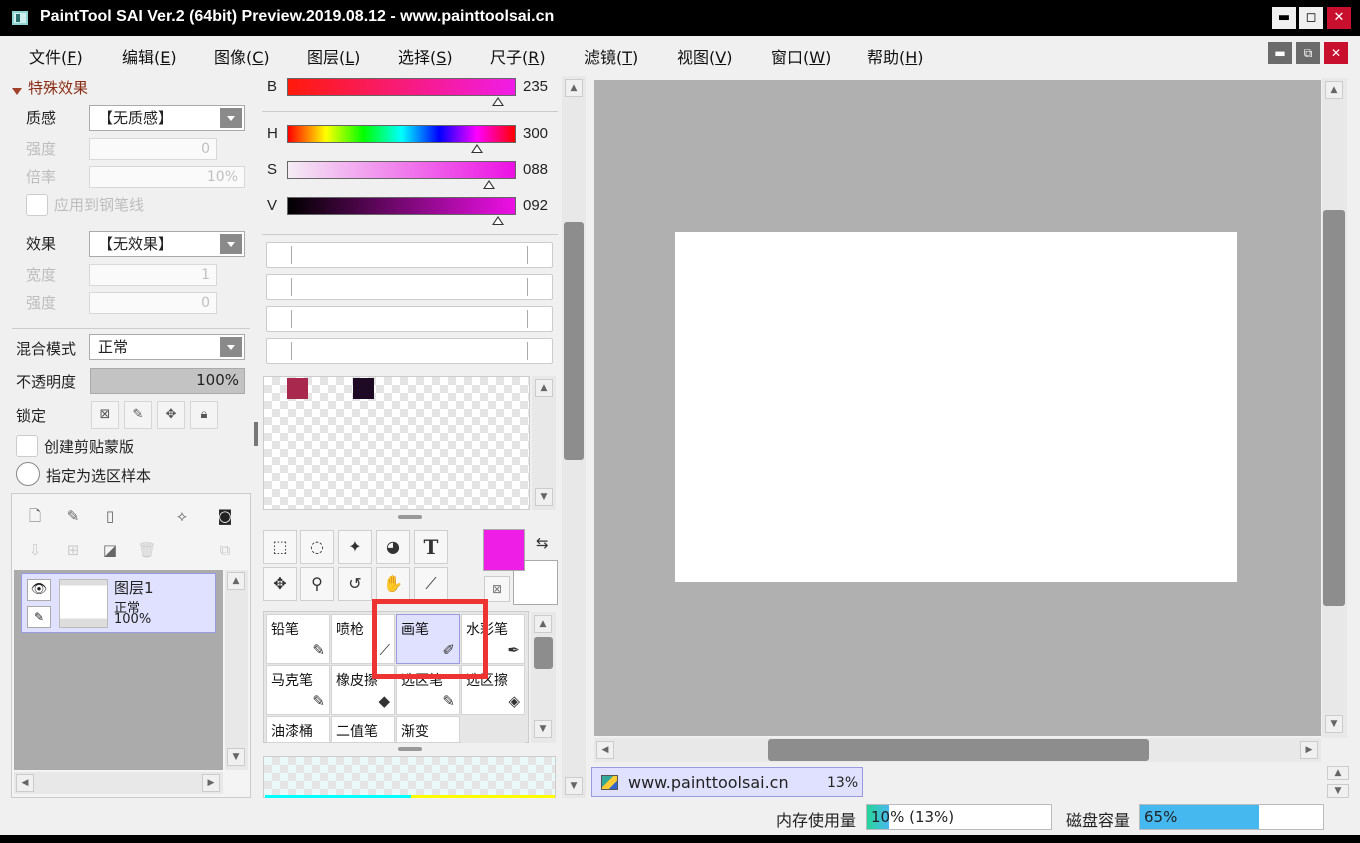  What do you see at coordinates (110, 550) in the screenshot?
I see `clear-layer-icon: ◪` at bounding box center [110, 550].